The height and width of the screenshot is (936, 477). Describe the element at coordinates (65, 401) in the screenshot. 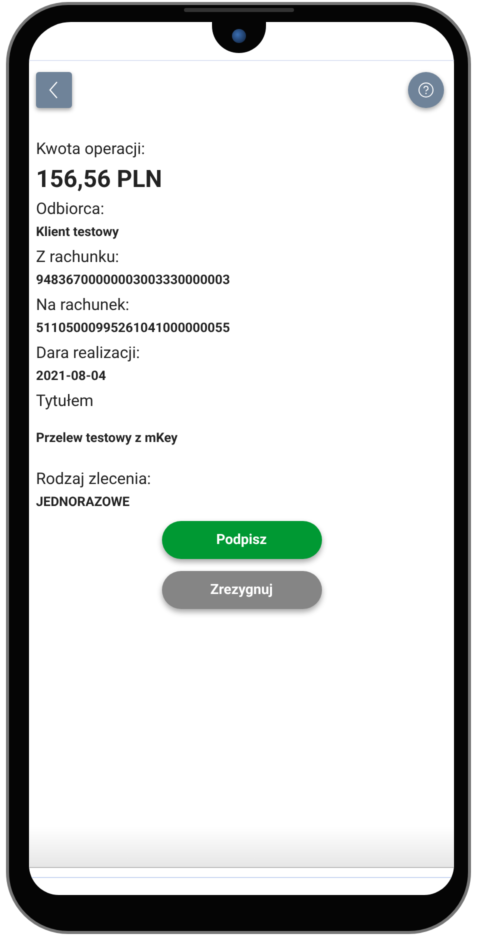

I see `detail-label: Tytułem` at that location.